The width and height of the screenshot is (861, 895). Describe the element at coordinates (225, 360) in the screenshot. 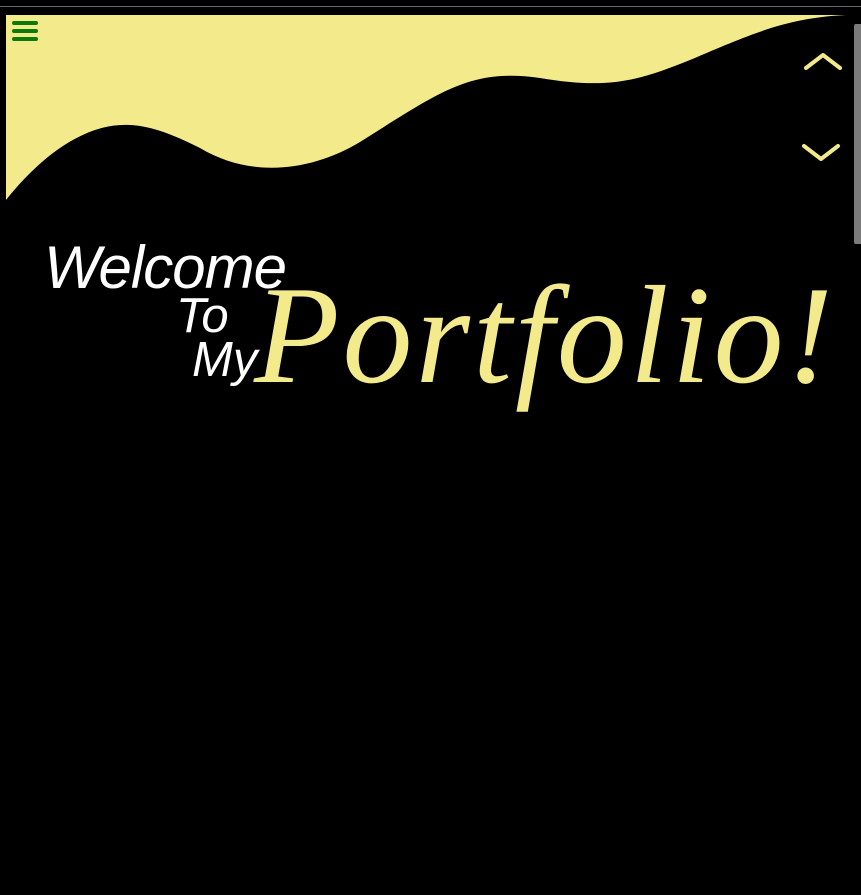

I see `hero-word-my: My` at that location.